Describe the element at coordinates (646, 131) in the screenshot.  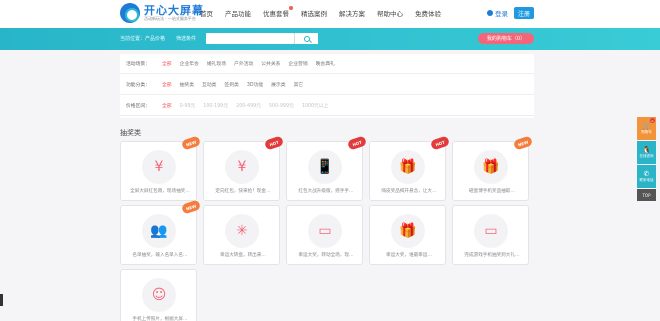
I see `float-label: 购物车` at that location.